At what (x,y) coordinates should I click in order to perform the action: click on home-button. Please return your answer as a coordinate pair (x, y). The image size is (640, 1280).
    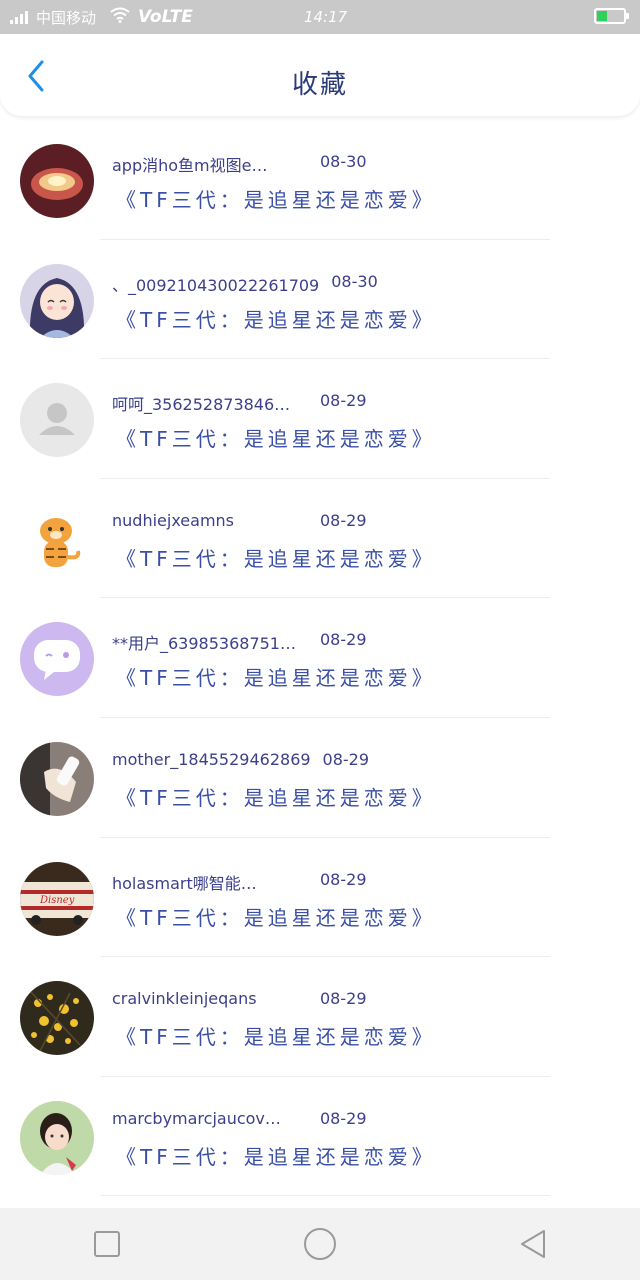
    Looking at the image, I should click on (320, 1244).